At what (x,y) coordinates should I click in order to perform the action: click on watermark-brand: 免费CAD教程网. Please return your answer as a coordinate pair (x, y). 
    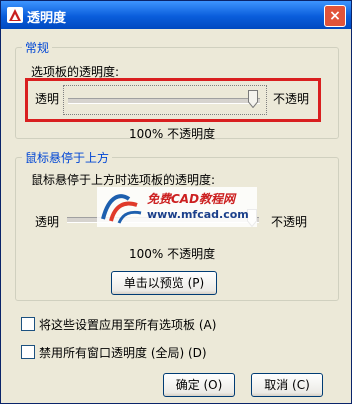
    Looking at the image, I should click on (191, 199).